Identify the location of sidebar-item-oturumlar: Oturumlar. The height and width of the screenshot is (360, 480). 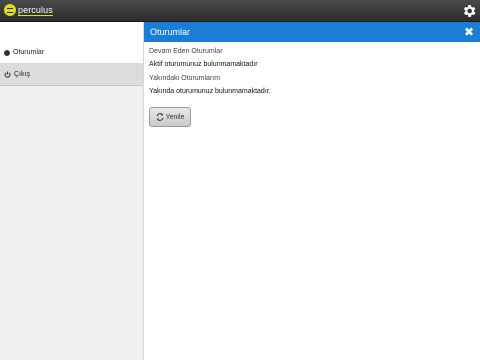
(71, 53).